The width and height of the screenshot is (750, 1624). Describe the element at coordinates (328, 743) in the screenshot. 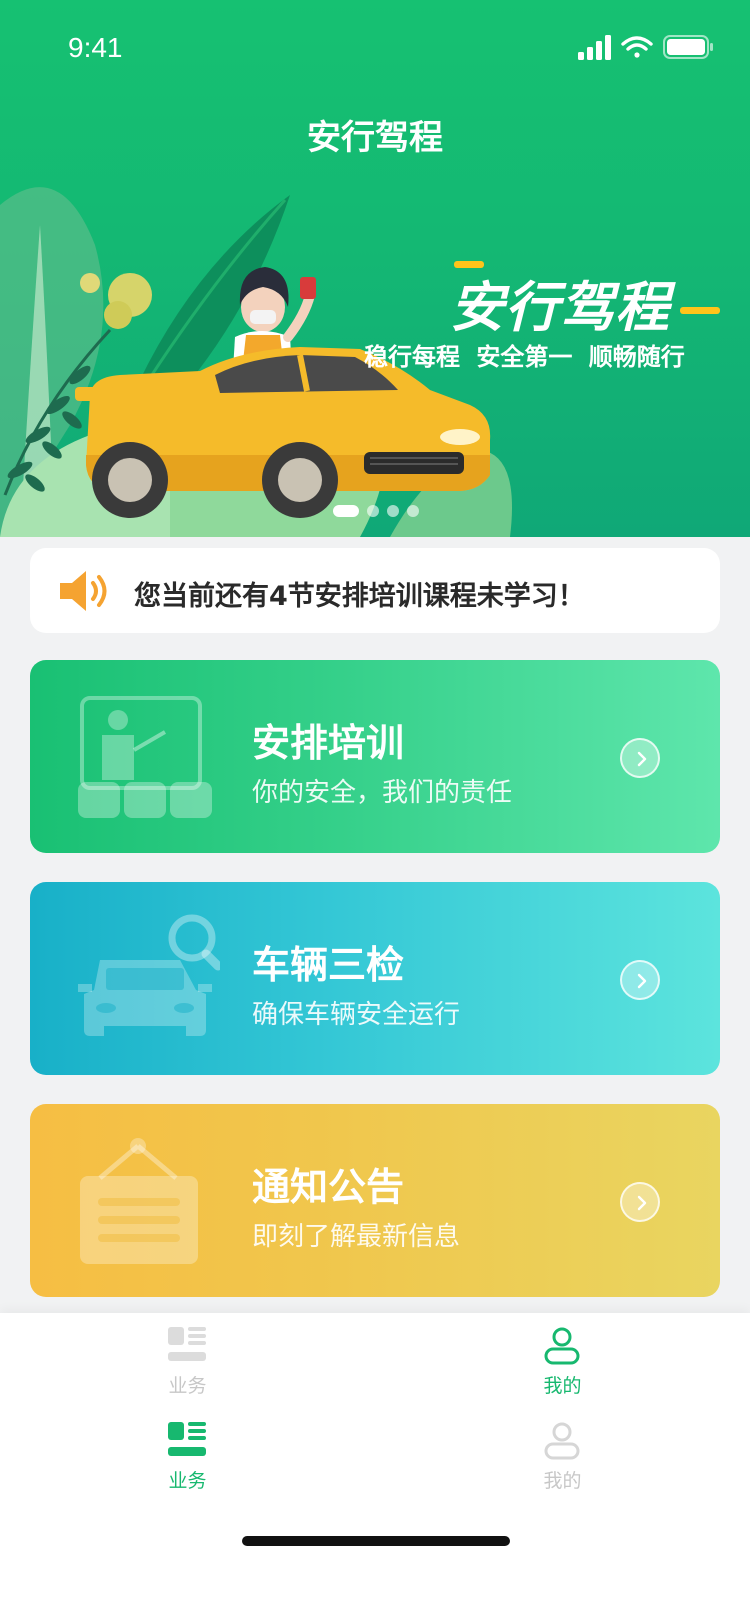

I see `card-title: 安排培训` at that location.